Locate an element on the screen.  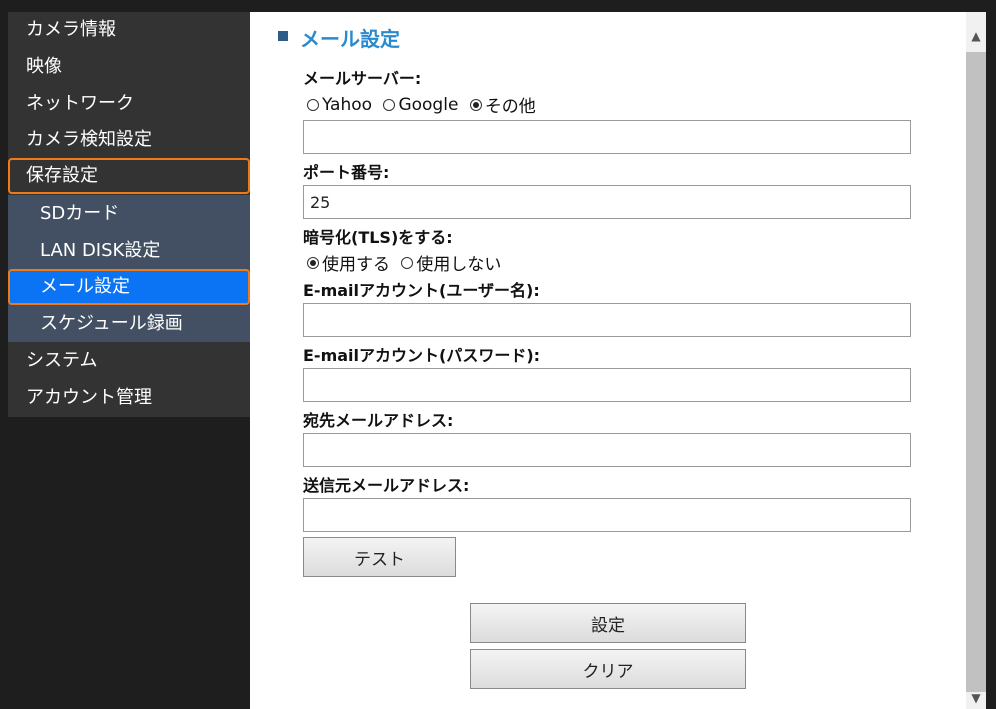
save-button: 設定 is located at coordinates (608, 623).